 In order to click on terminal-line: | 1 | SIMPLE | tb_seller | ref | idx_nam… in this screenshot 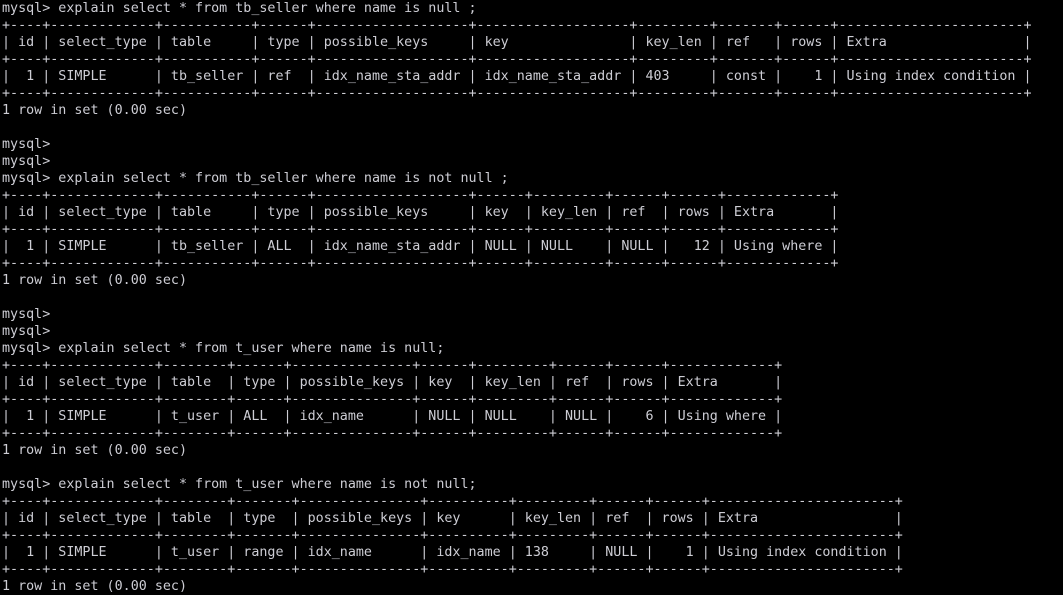, I will do `click(517, 76)`.